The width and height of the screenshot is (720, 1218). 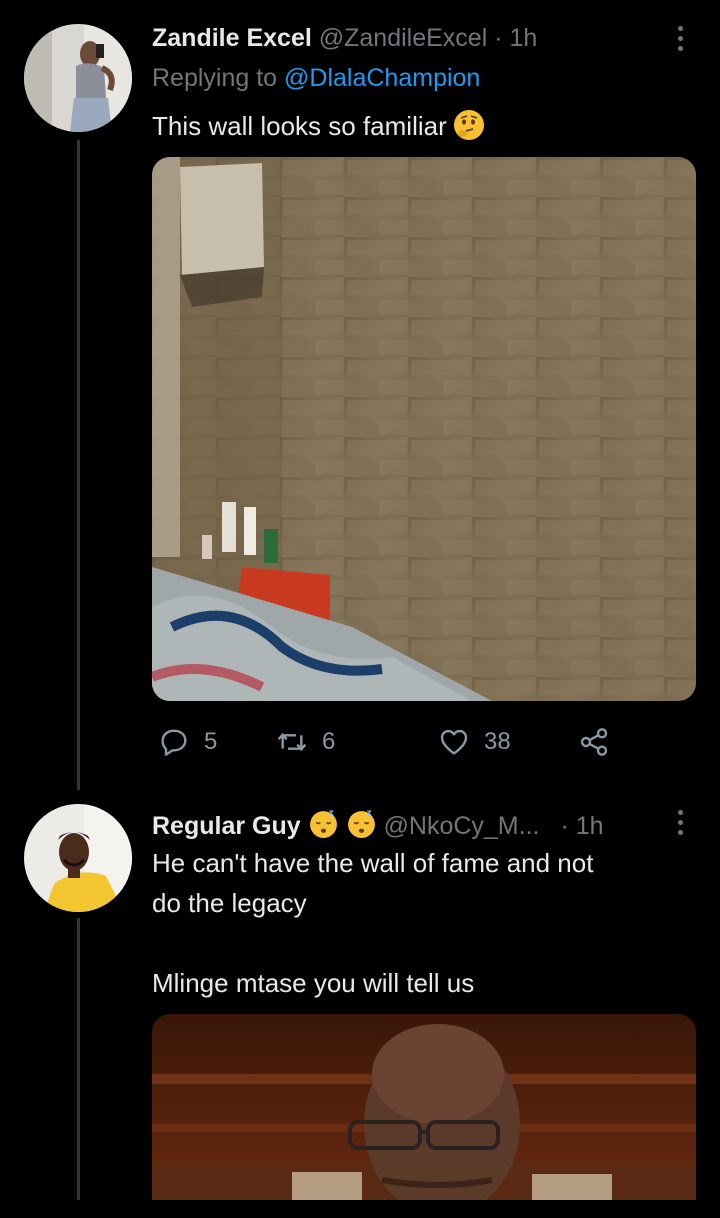 I want to click on handle: @ZandileExcel, so click(x=403, y=38).